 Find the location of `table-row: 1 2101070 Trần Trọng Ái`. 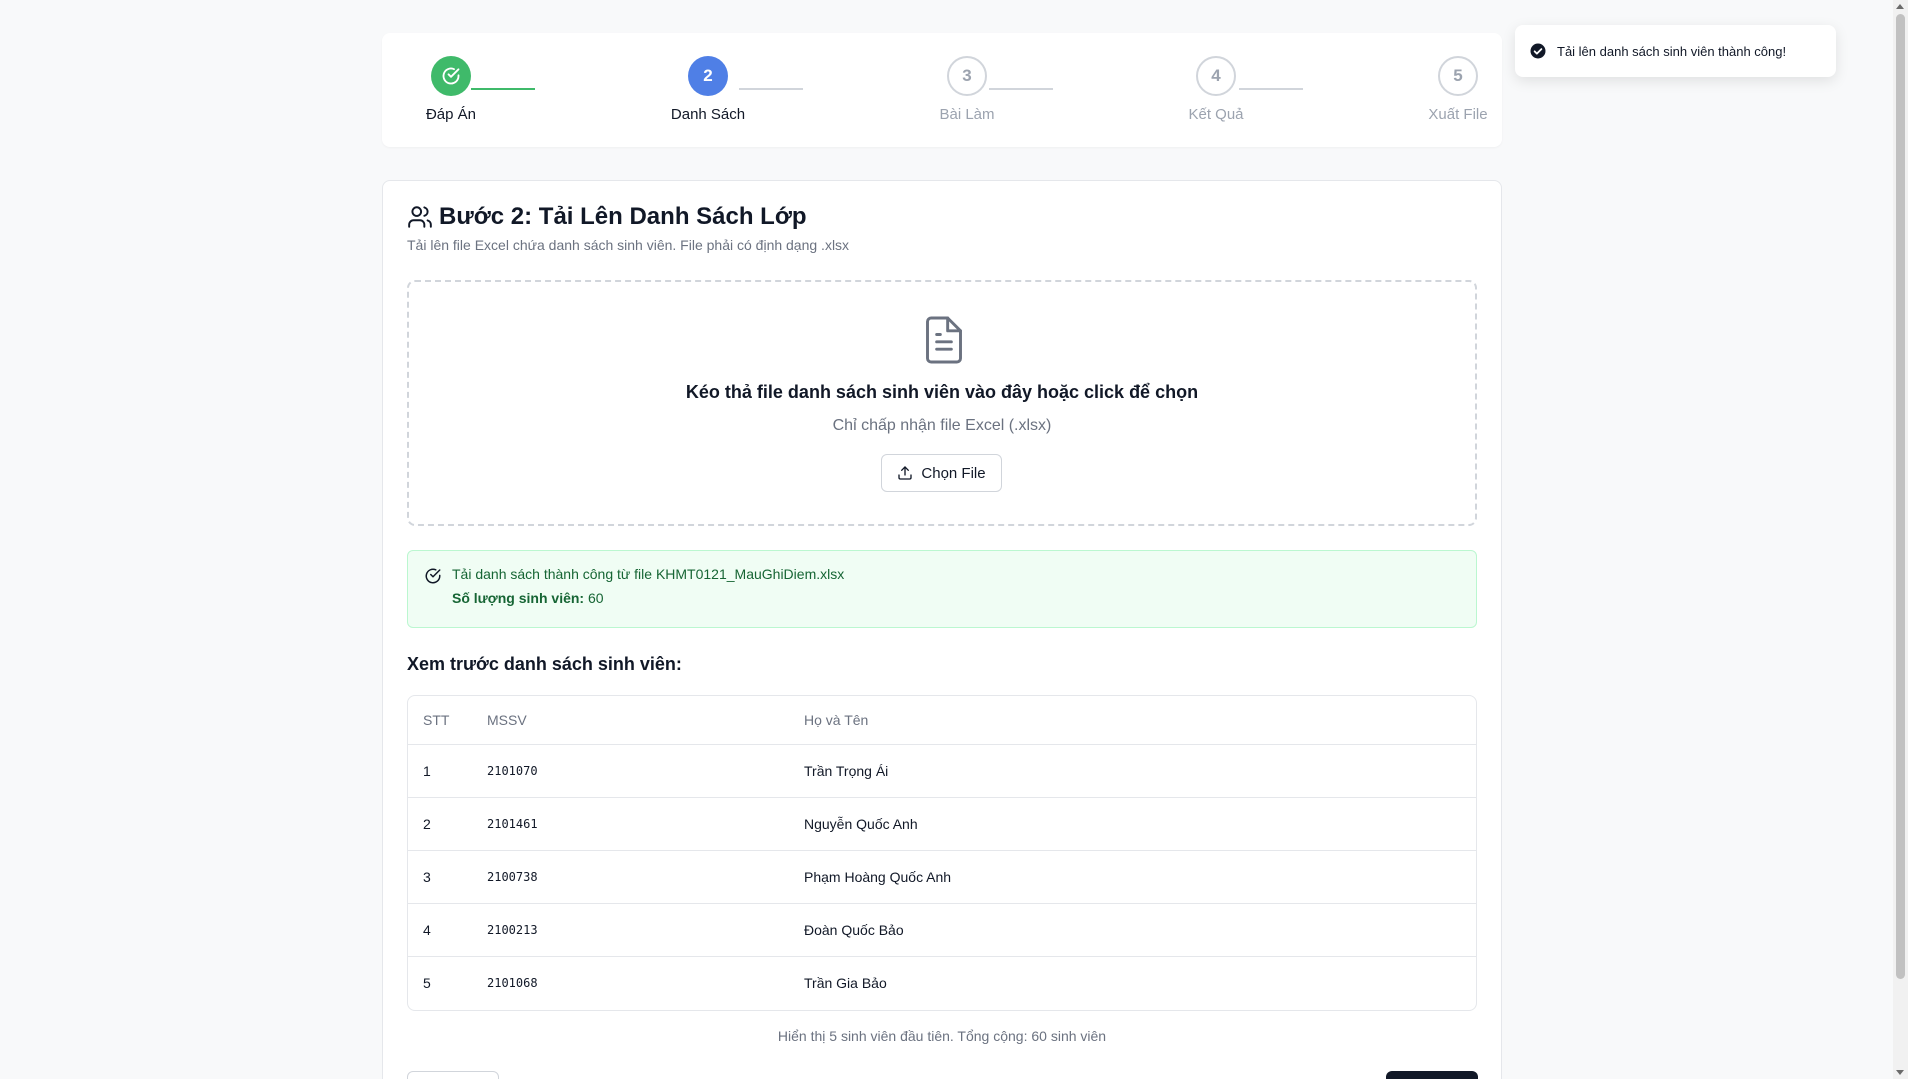

table-row: 1 2101070 Trần Trọng Ái is located at coordinates (942, 771).